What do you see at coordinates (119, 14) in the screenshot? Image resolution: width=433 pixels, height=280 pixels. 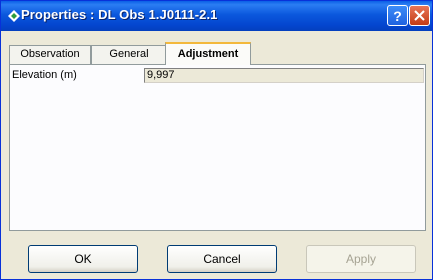 I see `window-title: Properties : DL Obs 1.J0111-2.1` at bounding box center [119, 14].